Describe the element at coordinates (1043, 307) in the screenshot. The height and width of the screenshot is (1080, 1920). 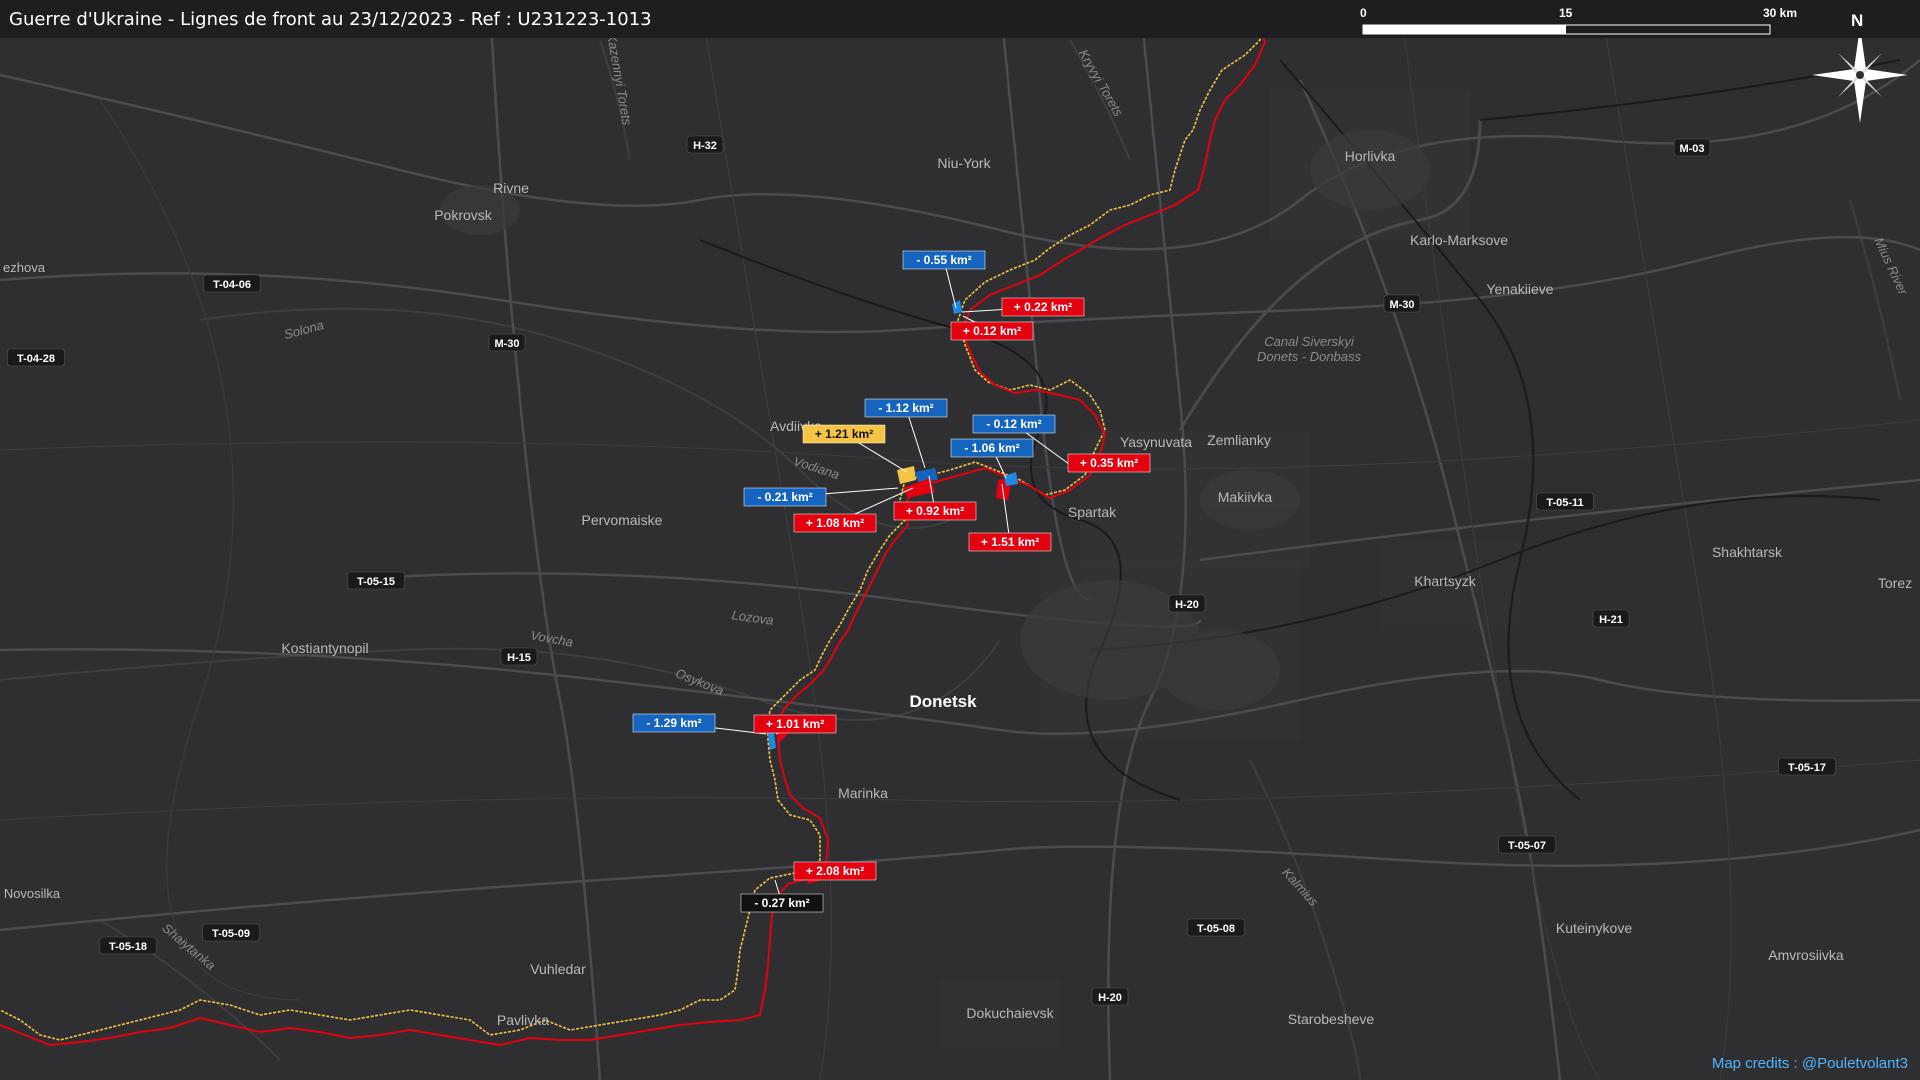
I see `area-change-text: + 0.22 km²` at that location.